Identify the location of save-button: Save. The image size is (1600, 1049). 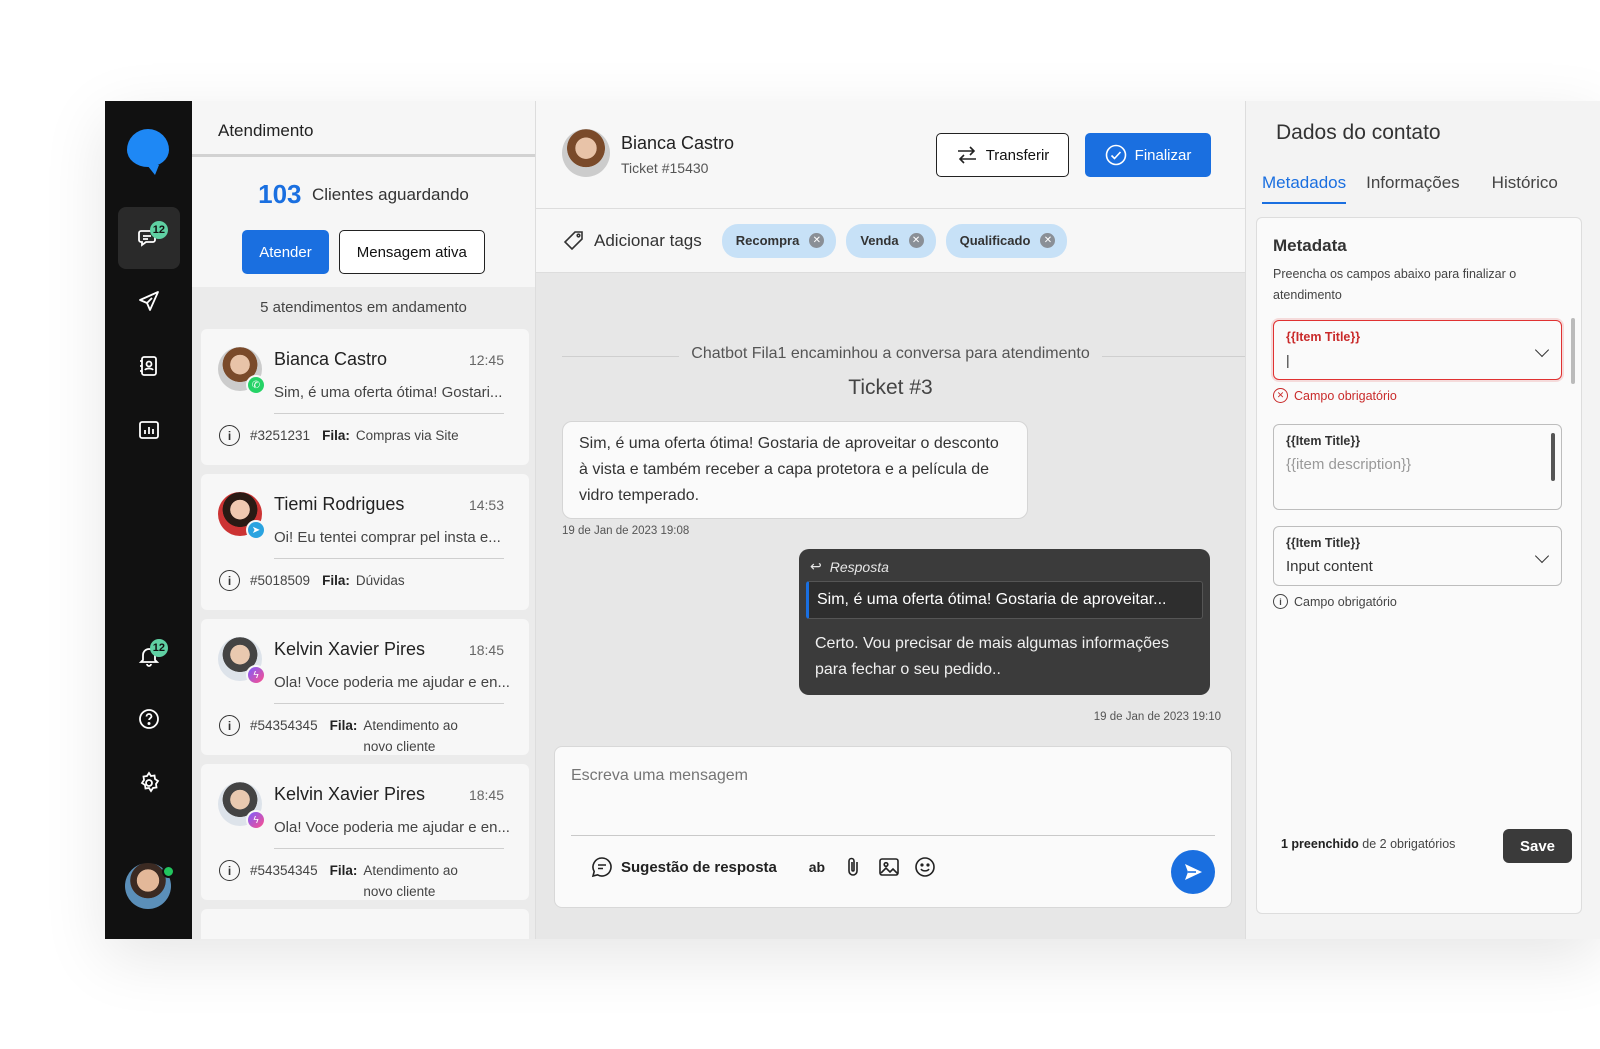
(1537, 846).